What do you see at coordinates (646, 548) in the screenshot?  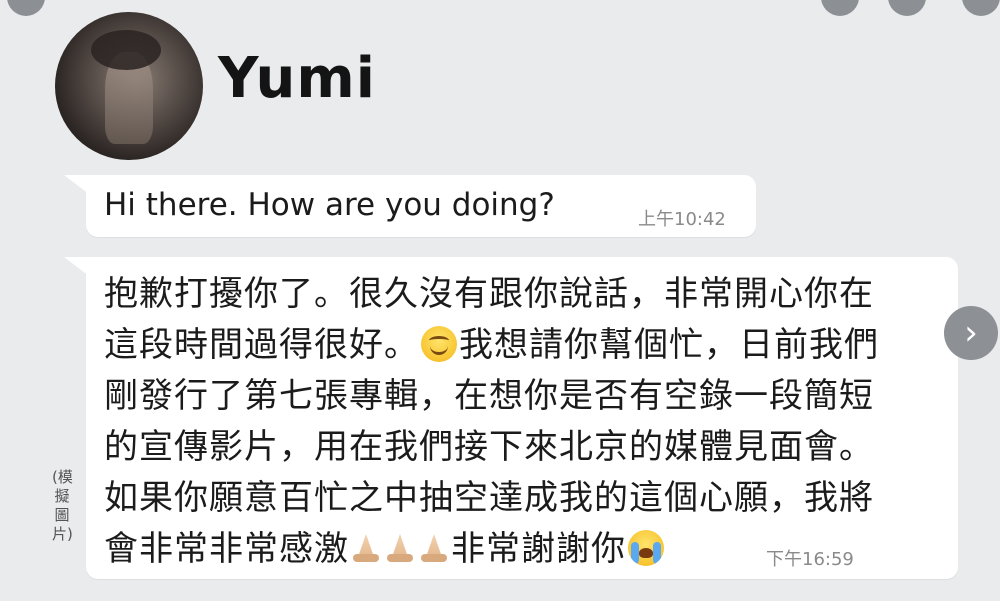 I see `crying-face-icon` at bounding box center [646, 548].